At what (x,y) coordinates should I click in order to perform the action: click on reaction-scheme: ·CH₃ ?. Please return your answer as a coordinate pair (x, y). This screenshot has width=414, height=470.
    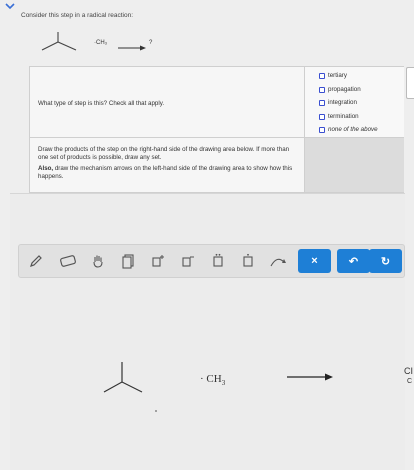
    Looking at the image, I should click on (108, 45).